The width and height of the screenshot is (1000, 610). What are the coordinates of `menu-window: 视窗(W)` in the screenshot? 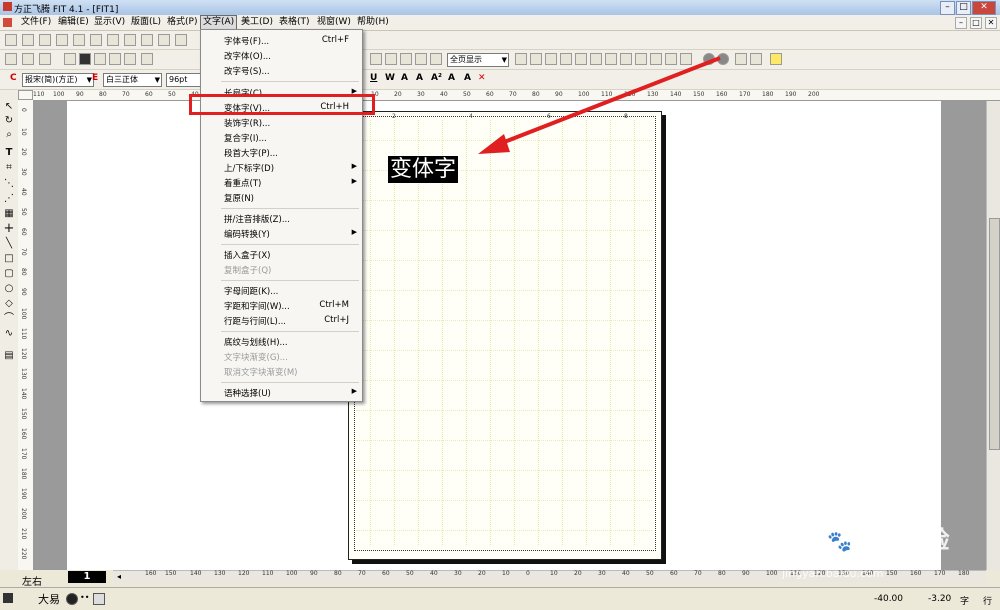 It's located at (334, 22).